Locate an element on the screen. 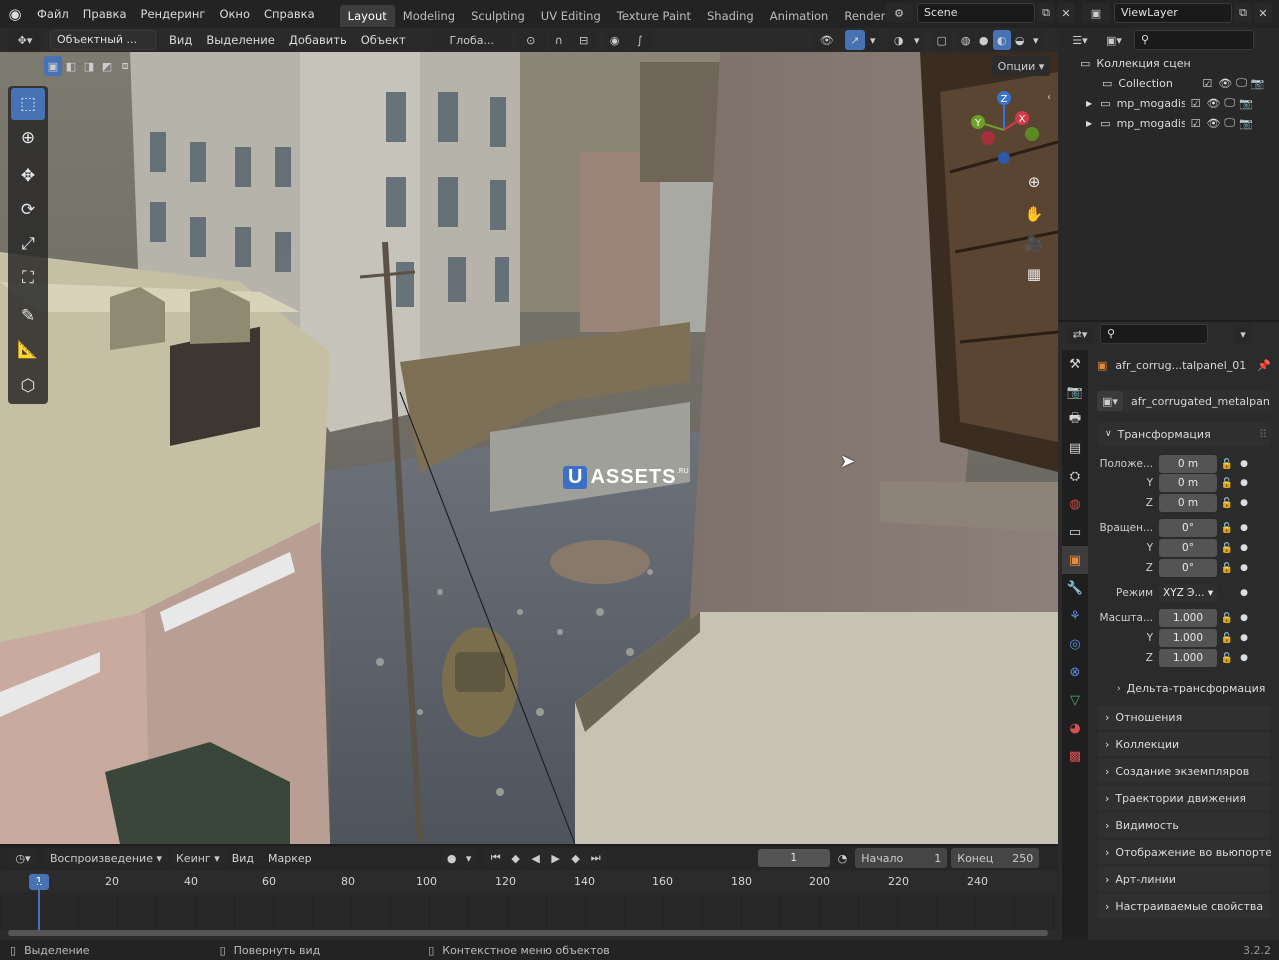  view-layer-tab-icon: ▤ is located at coordinates (1075, 448).